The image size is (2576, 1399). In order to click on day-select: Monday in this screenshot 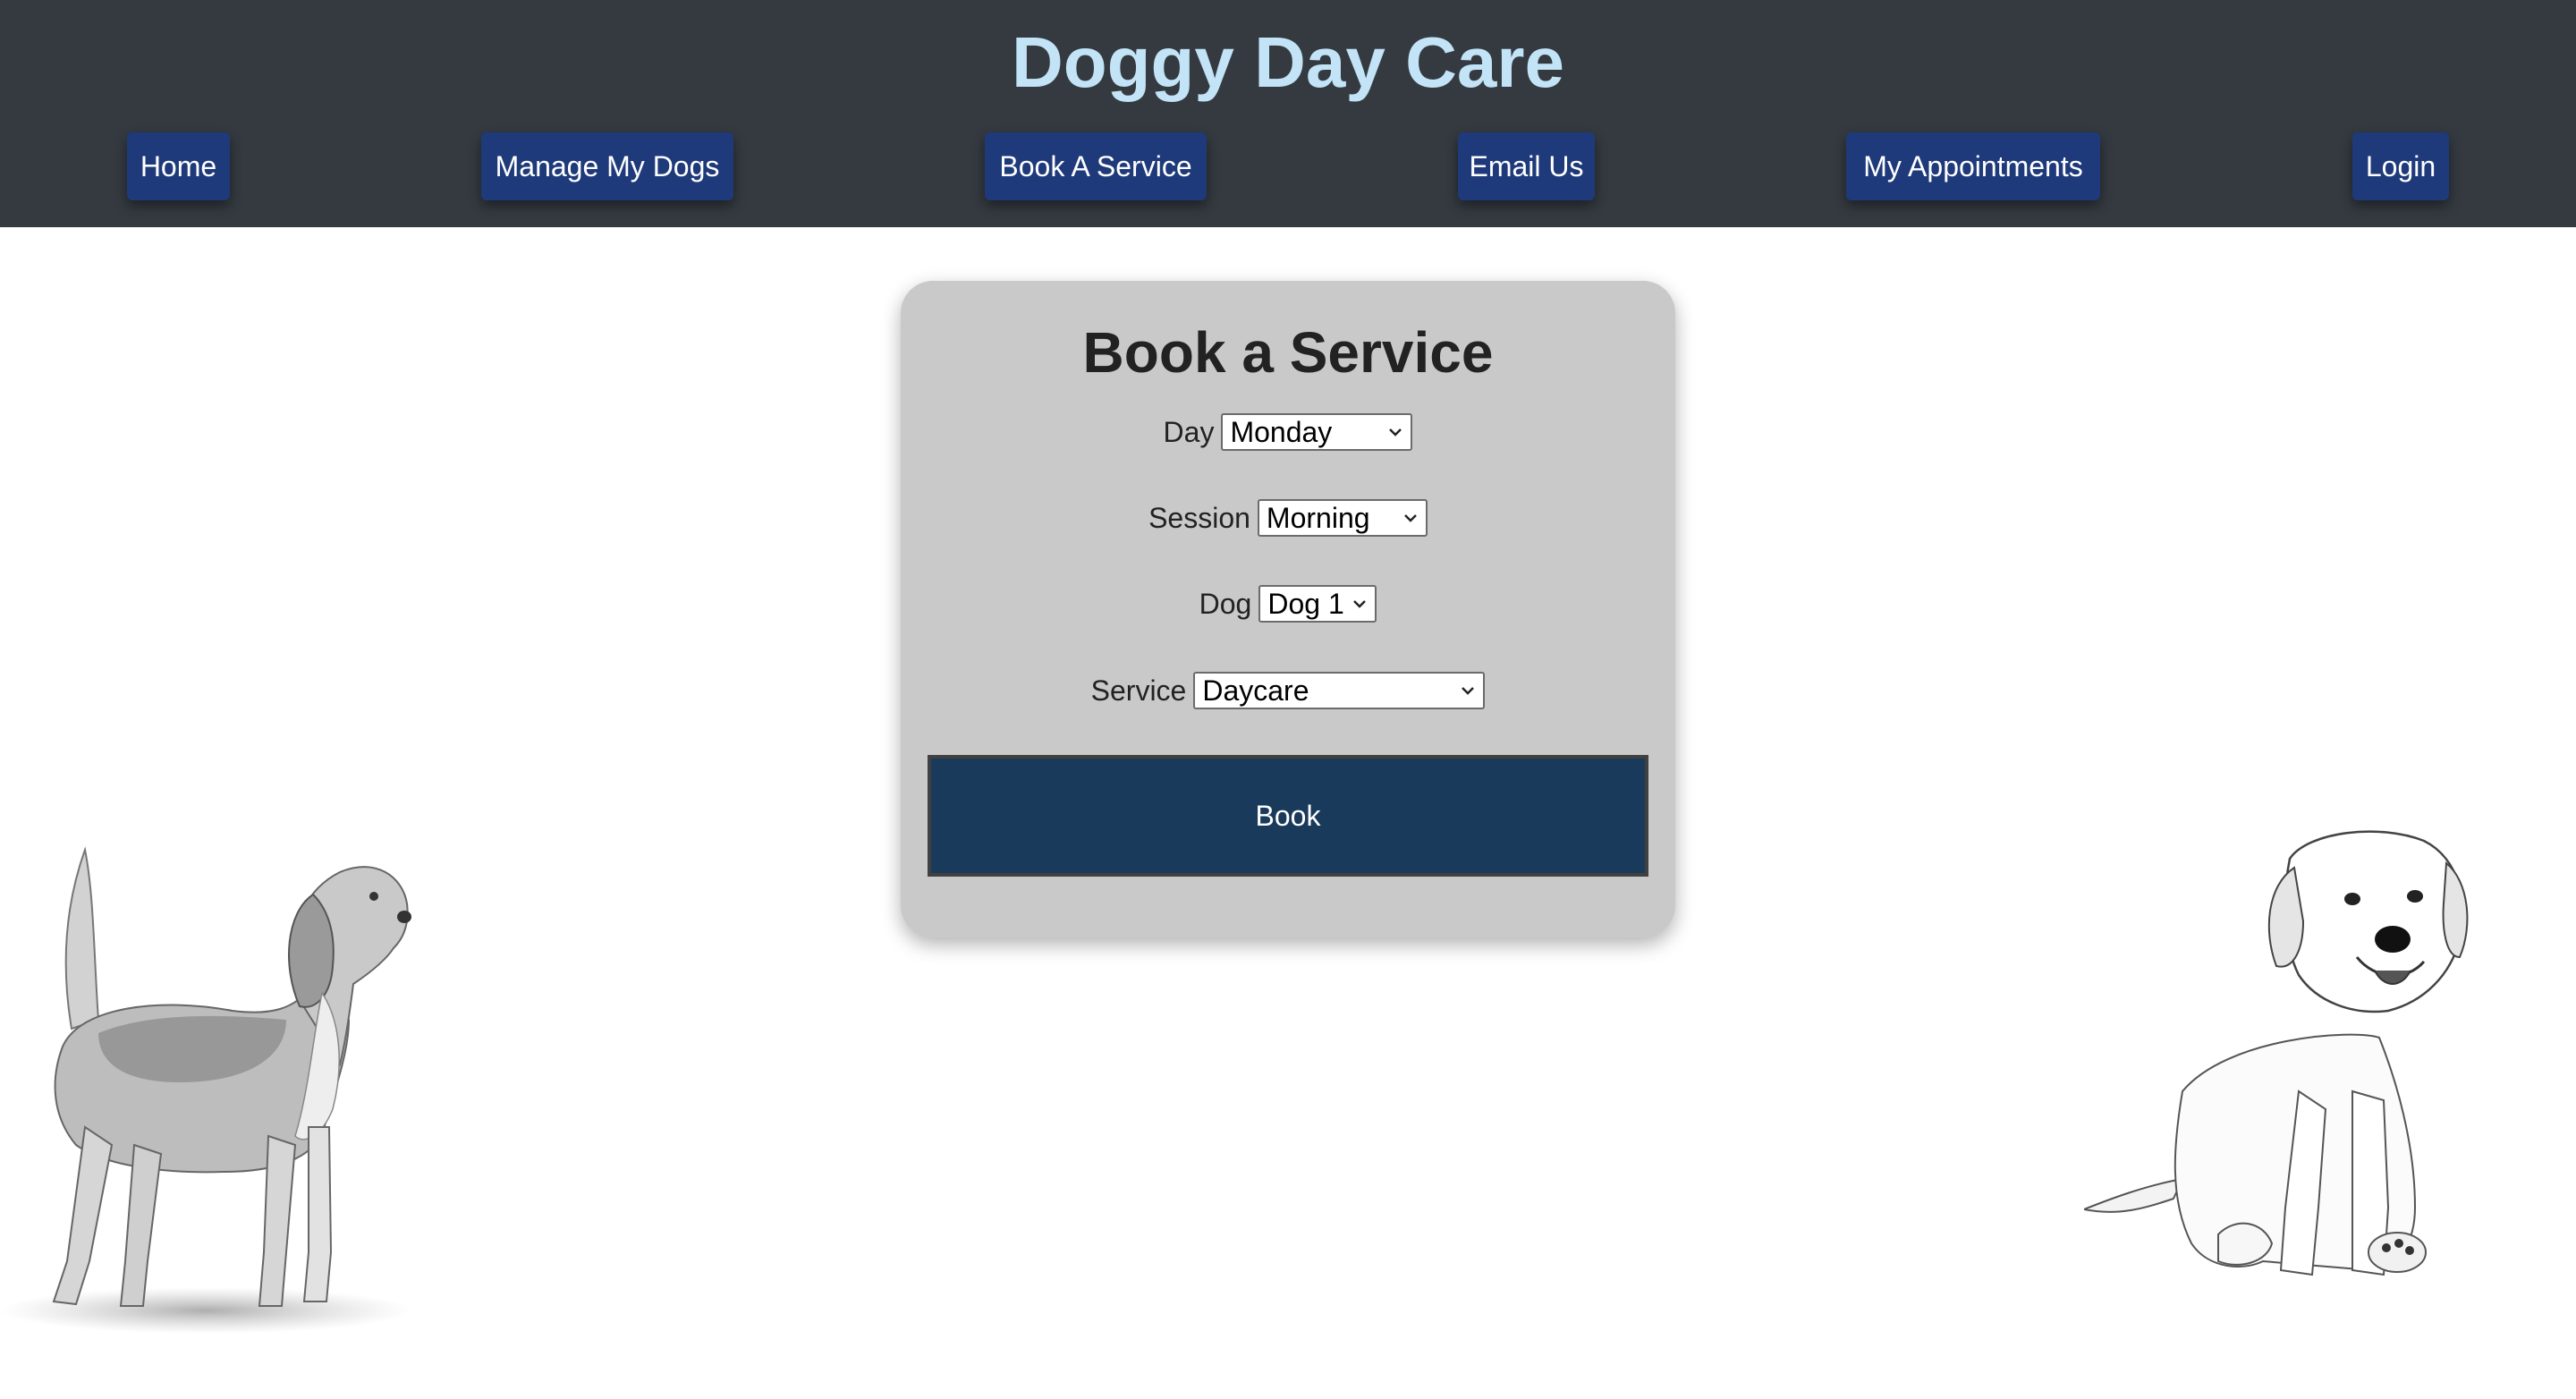, I will do `click(1317, 432)`.